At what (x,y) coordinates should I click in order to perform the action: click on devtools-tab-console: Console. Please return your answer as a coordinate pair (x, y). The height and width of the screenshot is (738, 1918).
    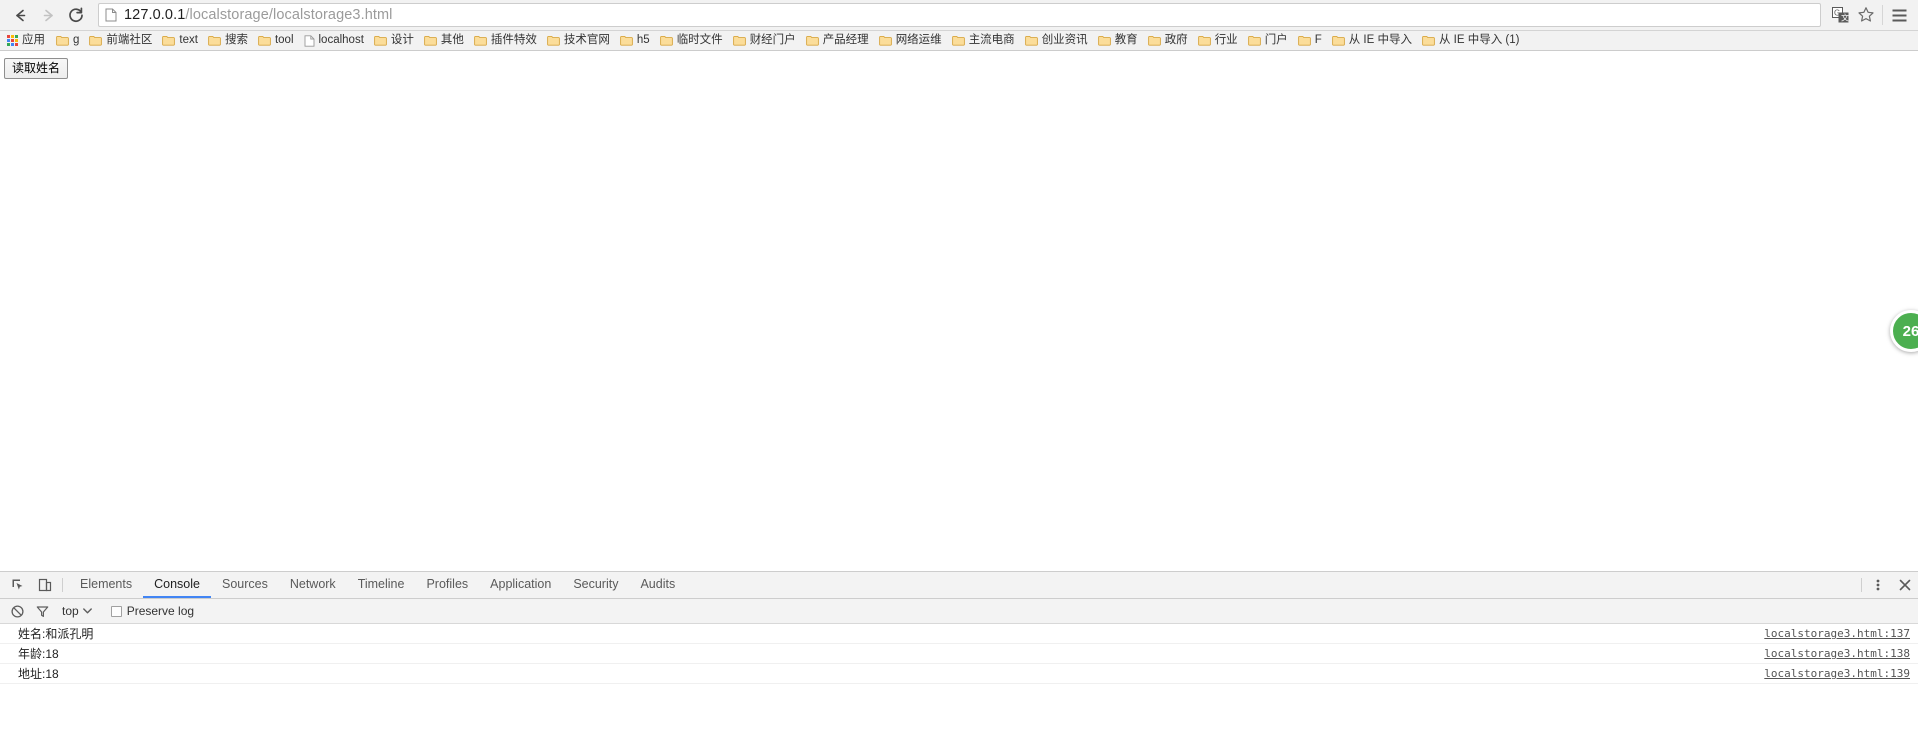
    Looking at the image, I should click on (177, 585).